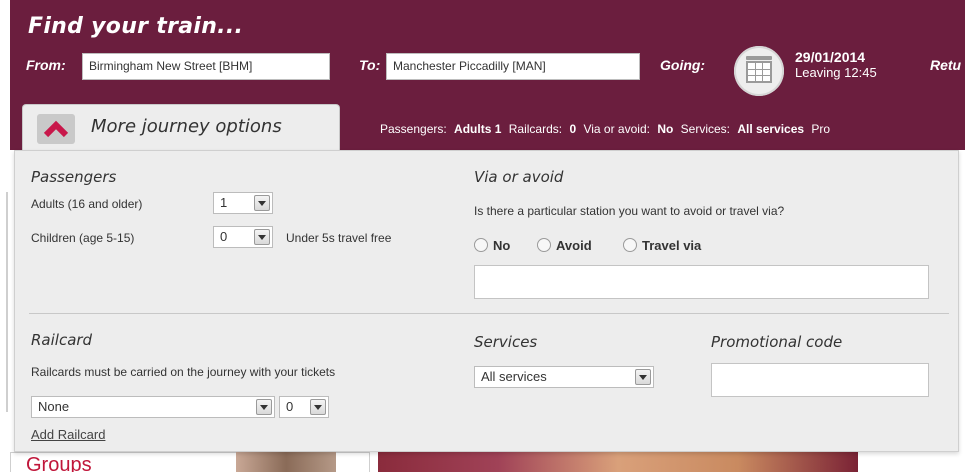  What do you see at coordinates (628, 129) in the screenshot?
I see `summary-via: Via or avoid: No` at bounding box center [628, 129].